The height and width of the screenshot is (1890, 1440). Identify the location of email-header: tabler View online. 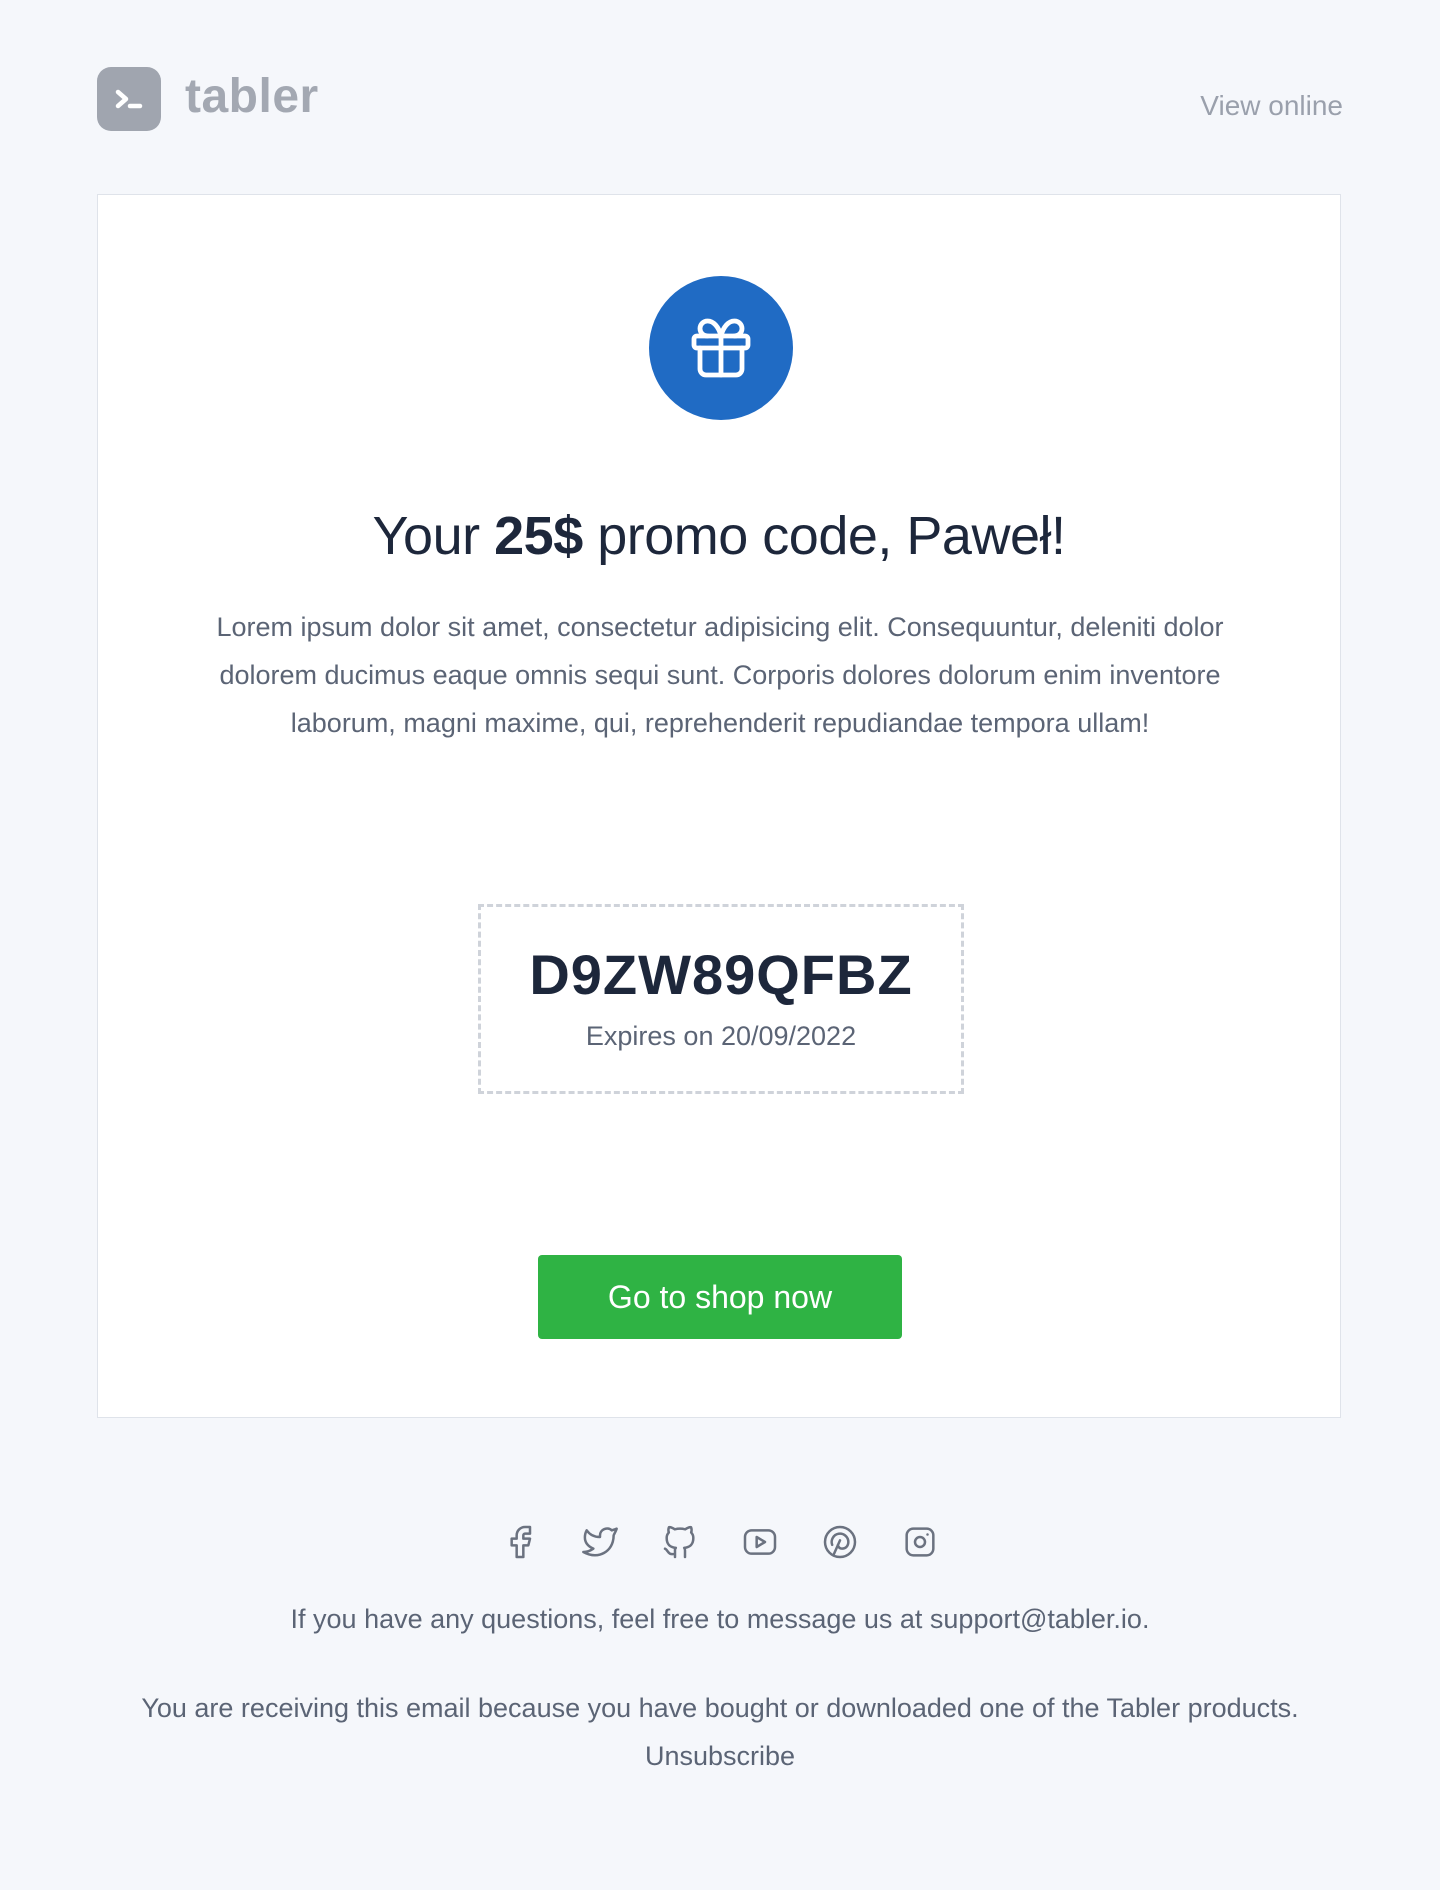
(720, 98).